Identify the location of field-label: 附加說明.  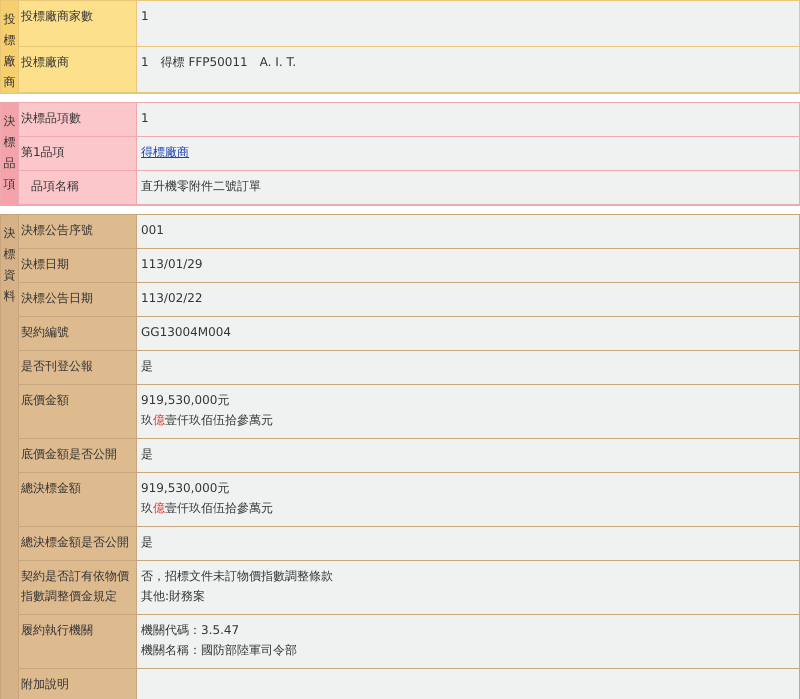
(78, 684).